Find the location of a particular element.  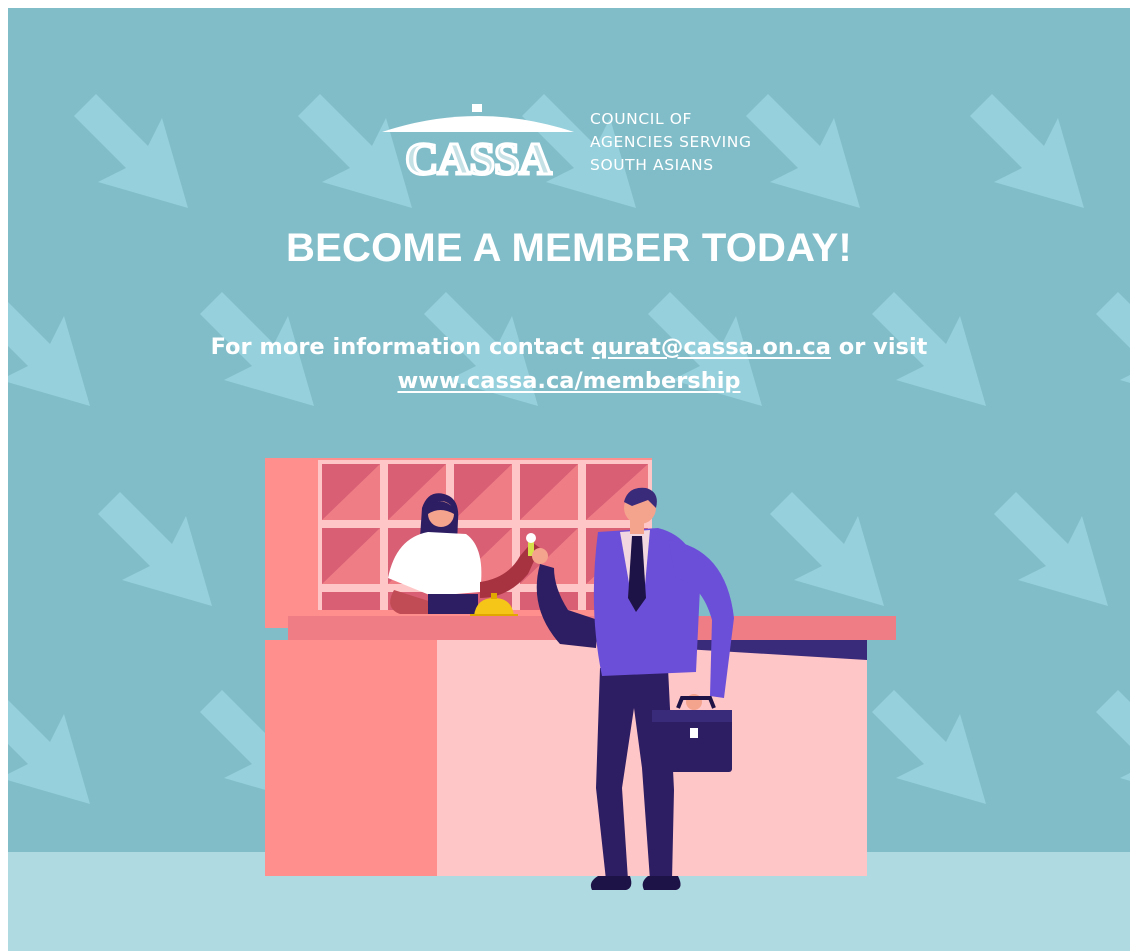

desk-side is located at coordinates (351, 758).